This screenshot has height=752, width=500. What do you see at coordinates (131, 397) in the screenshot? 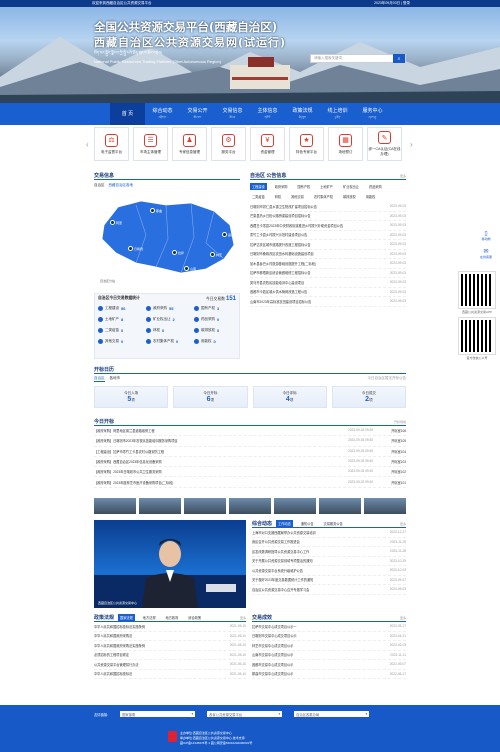
I see `calendar-card: 今日入场 5项` at bounding box center [131, 397].